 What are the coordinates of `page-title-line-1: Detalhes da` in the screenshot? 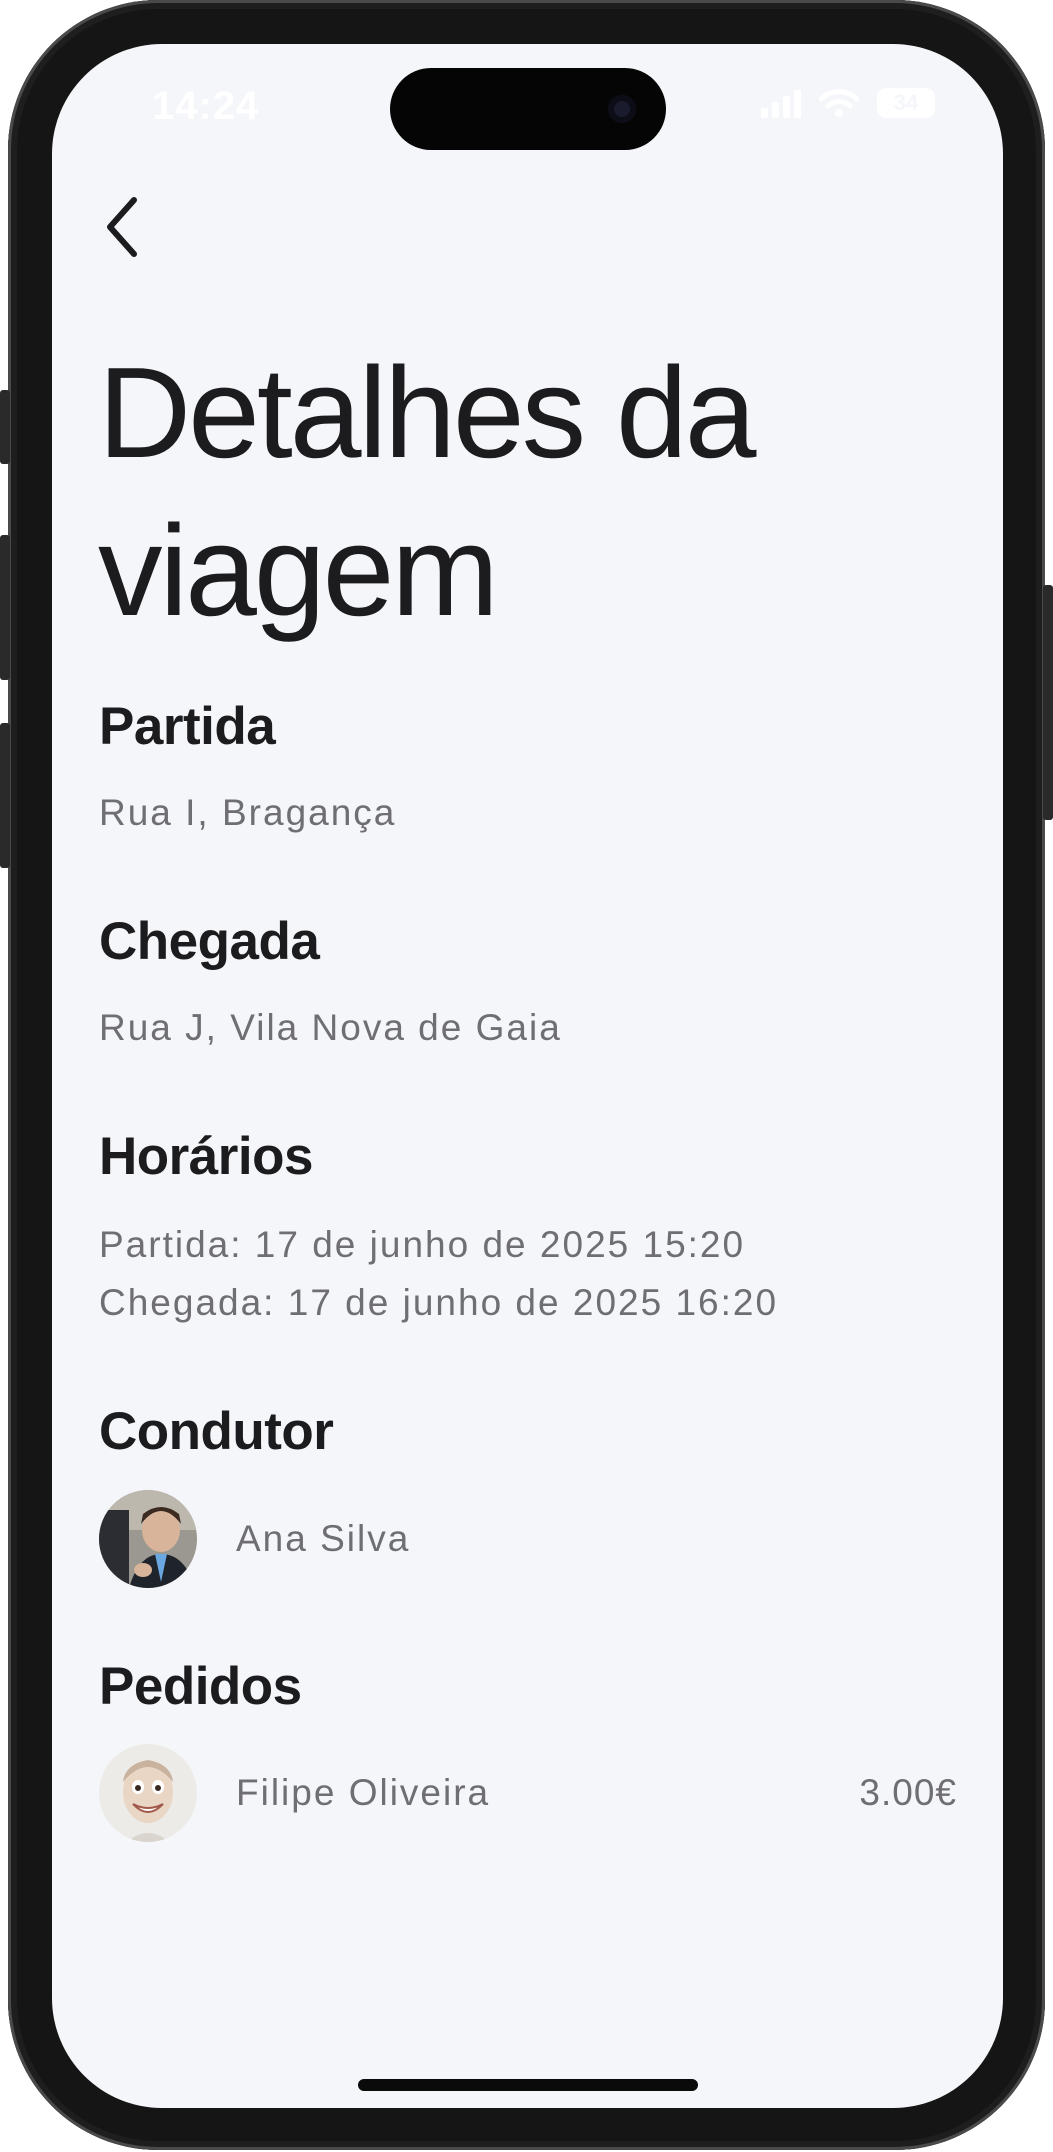 It's located at (427, 413).